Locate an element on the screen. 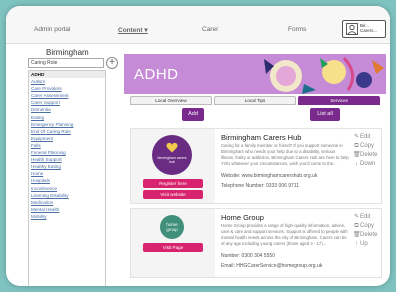 This screenshot has height=292, width=396. service-phone: Telephone Number: 0333 006 9711 is located at coordinates (260, 186).